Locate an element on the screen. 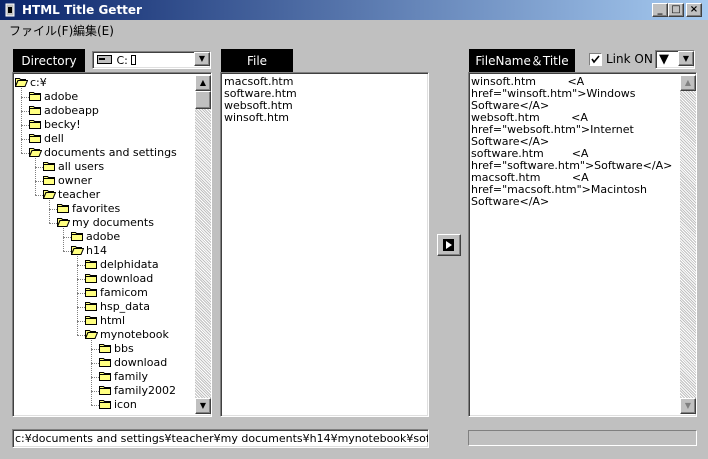 The image size is (708, 459). progress-bar is located at coordinates (582, 438).